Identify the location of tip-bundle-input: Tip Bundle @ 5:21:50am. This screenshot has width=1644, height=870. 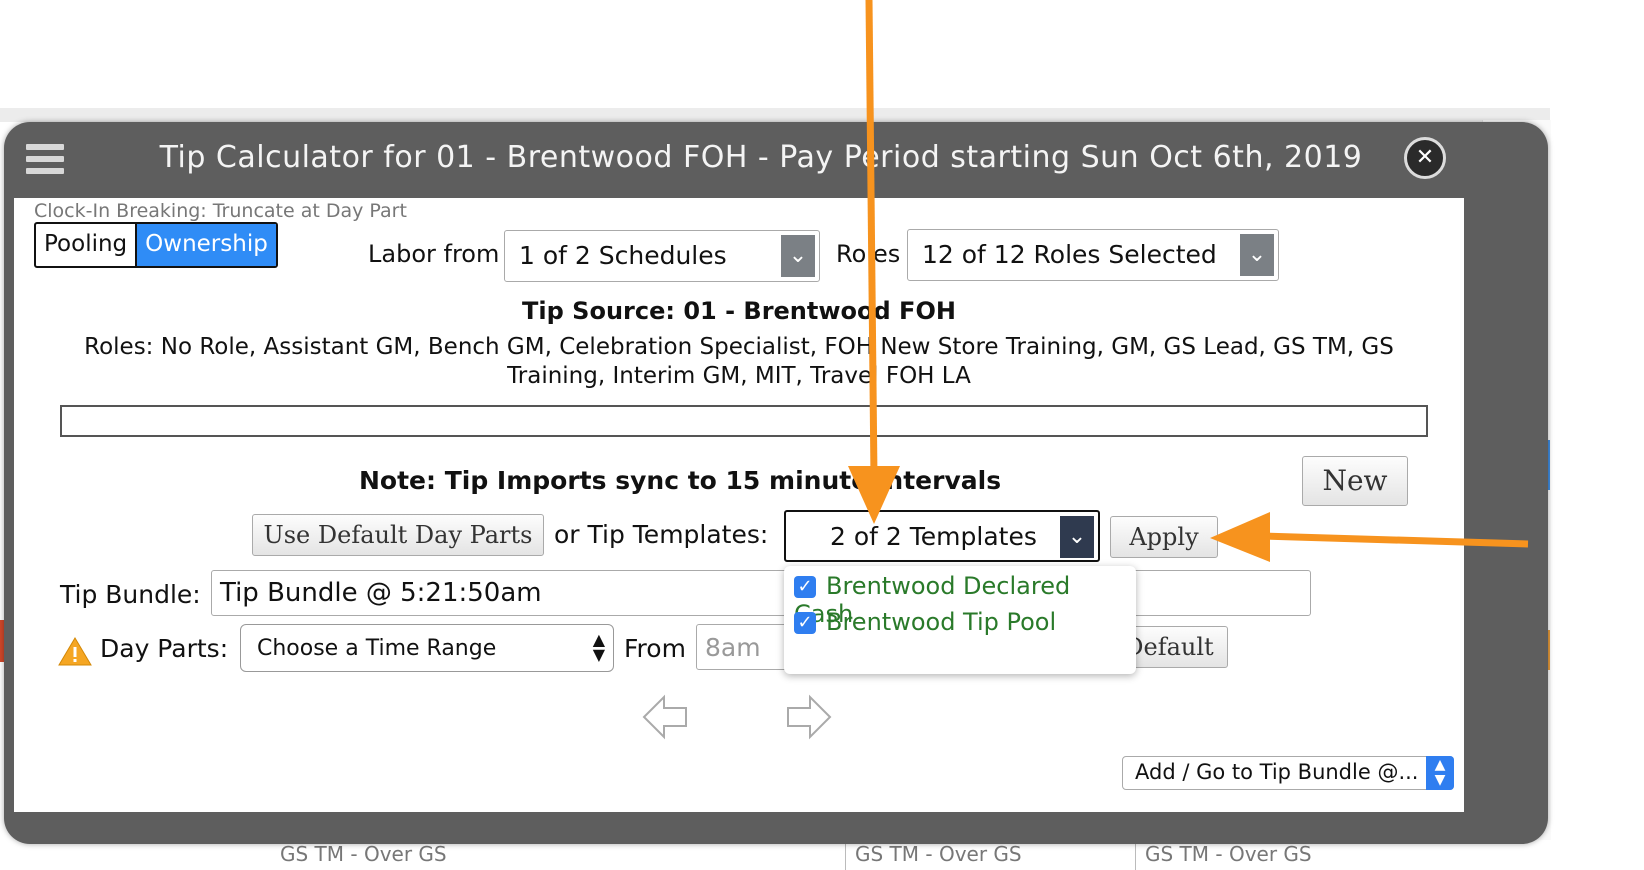
(761, 593).